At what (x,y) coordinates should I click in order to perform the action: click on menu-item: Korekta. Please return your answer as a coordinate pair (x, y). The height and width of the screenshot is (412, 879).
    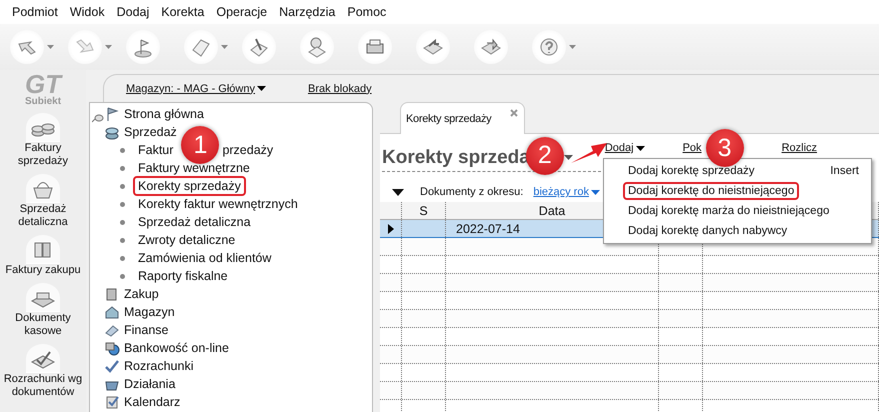
    Looking at the image, I should click on (182, 12).